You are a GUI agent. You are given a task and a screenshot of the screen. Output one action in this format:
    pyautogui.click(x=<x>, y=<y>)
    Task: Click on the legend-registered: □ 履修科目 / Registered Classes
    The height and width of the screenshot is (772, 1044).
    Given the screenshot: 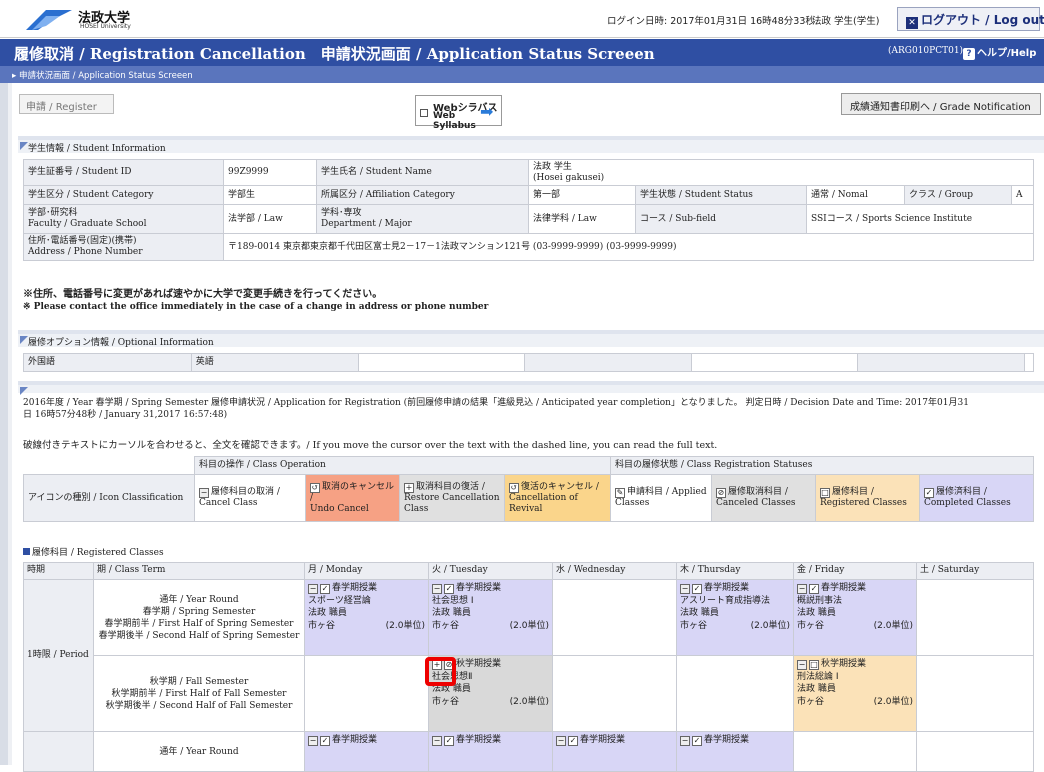 What is the action you would take?
    pyautogui.click(x=867, y=498)
    